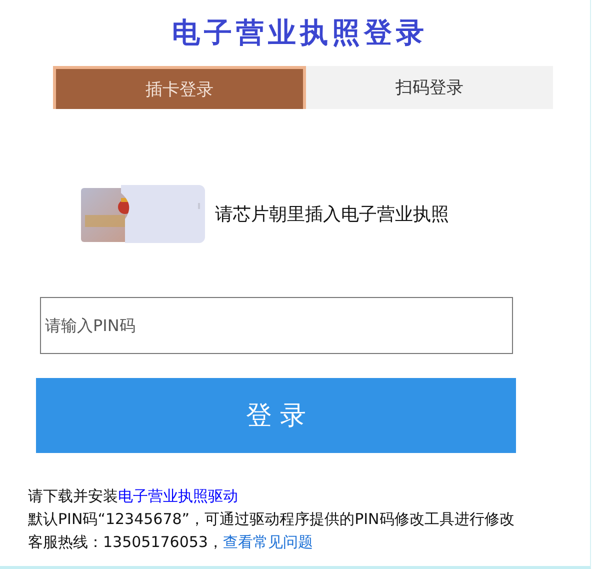 This screenshot has height=569, width=592. I want to click on page-title: 电子营业执照登录, so click(299, 33).